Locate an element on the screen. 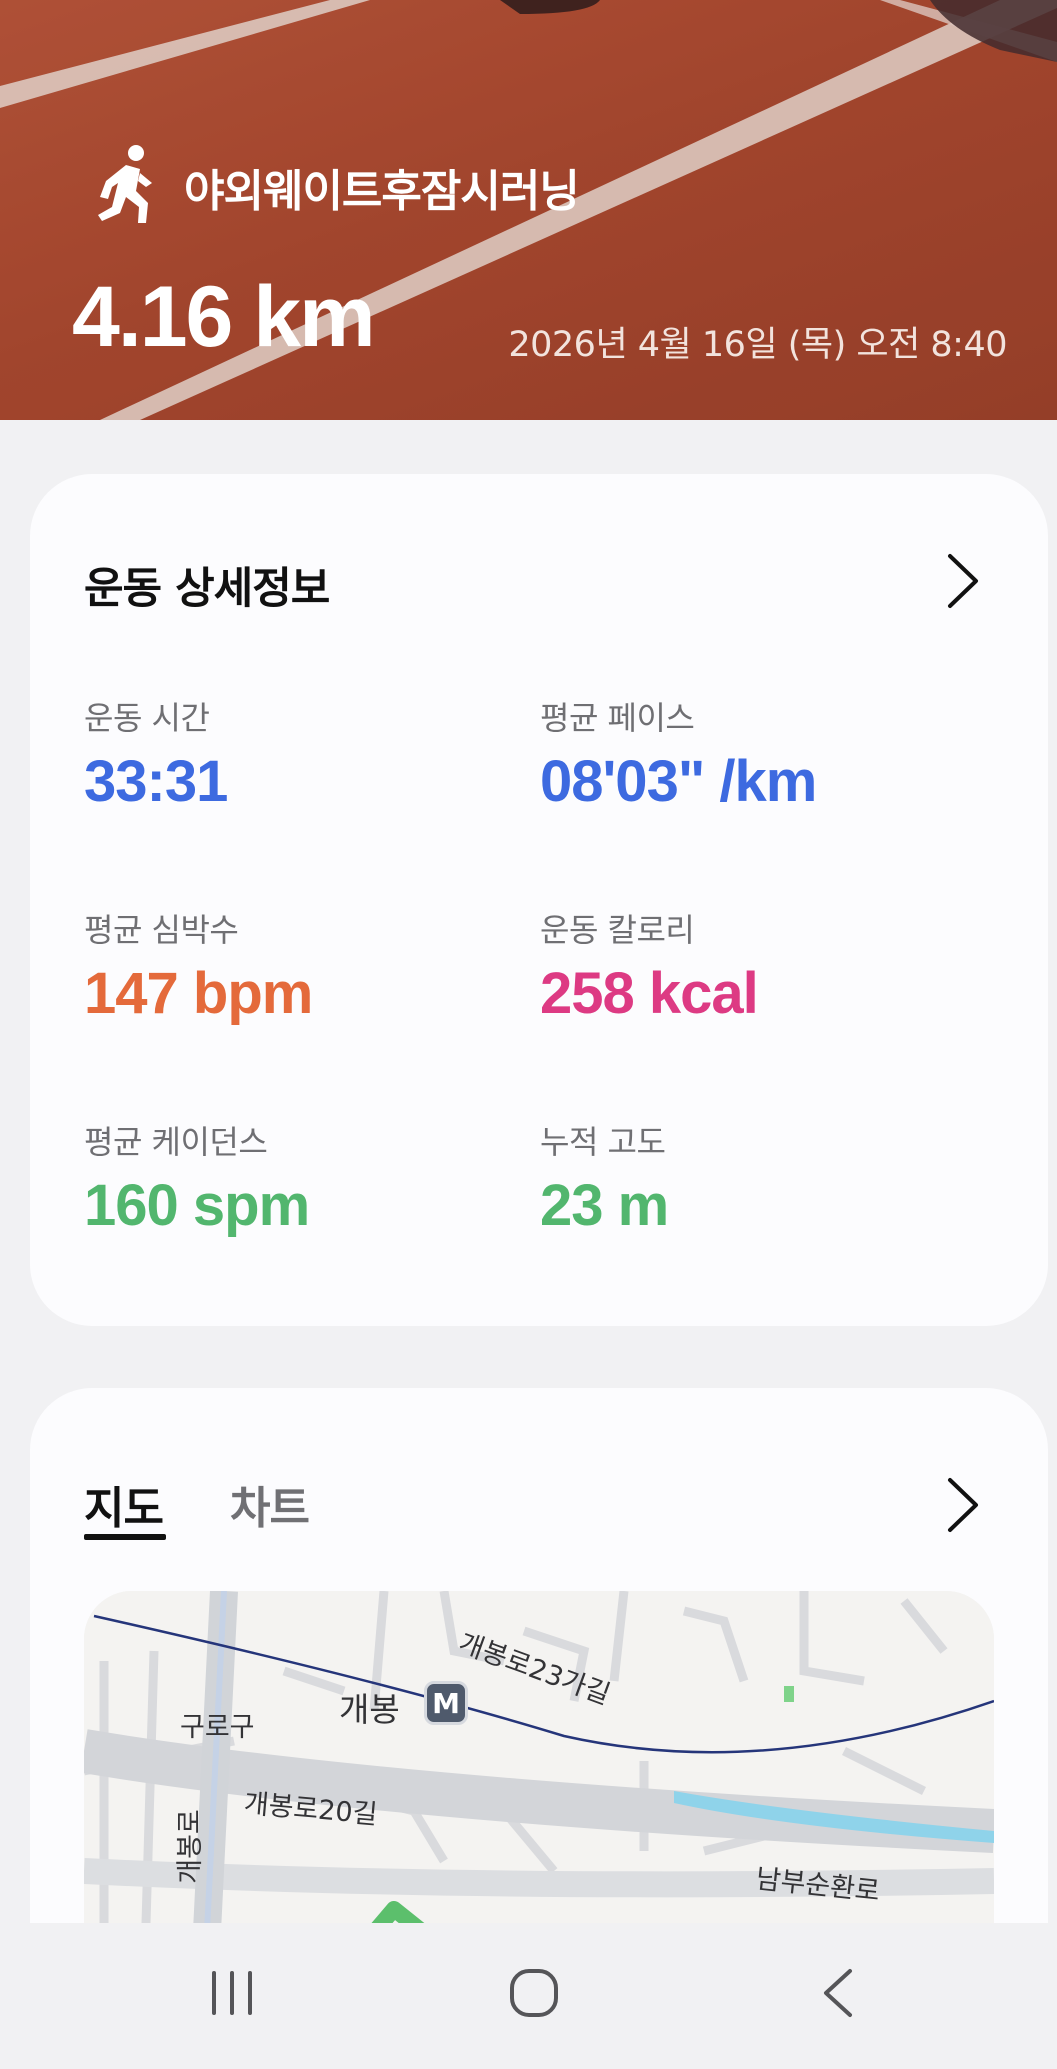 The width and height of the screenshot is (1057, 2069). system-navigation-bar is located at coordinates (528, 1996).